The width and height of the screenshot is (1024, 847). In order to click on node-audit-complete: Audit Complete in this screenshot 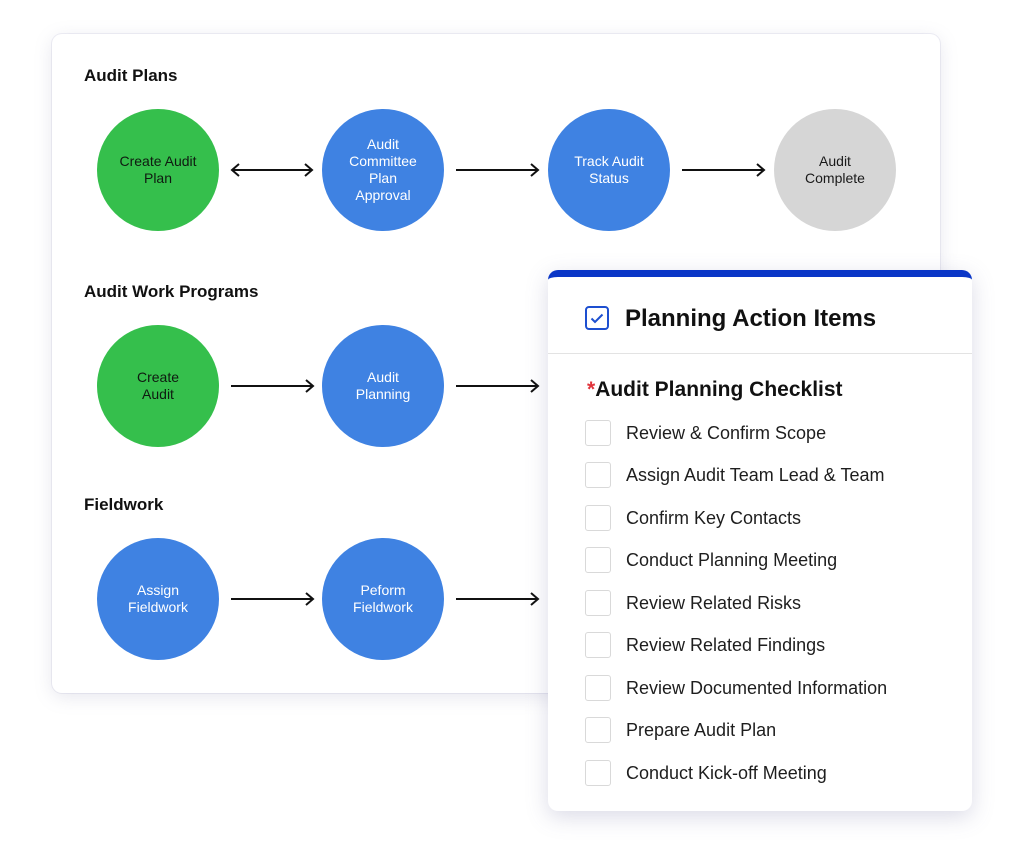, I will do `click(835, 170)`.